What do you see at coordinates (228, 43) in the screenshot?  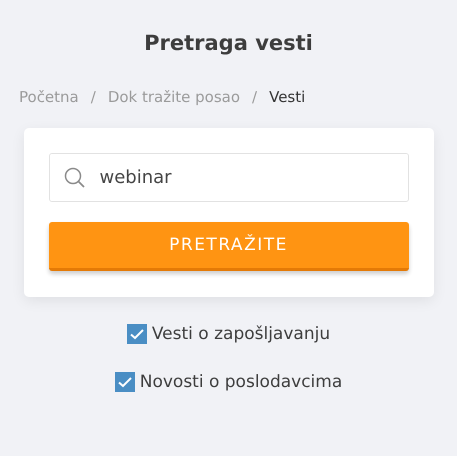 I see `page-title: Pretraga vesti` at bounding box center [228, 43].